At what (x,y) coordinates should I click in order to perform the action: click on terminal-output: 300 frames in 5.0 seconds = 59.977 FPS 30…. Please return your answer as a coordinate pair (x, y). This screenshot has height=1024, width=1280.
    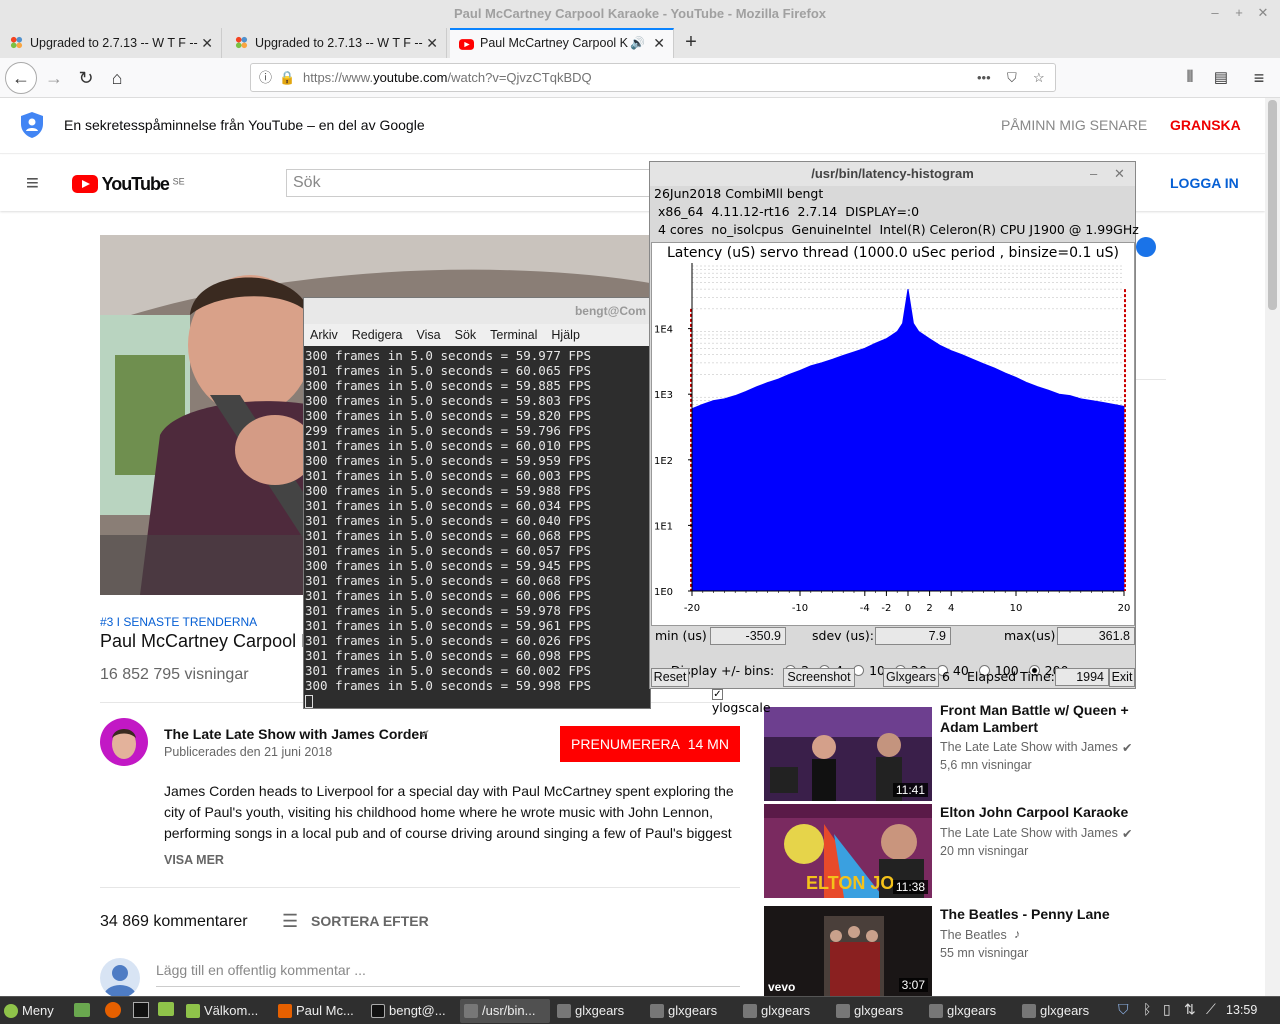
    Looking at the image, I should click on (477, 528).